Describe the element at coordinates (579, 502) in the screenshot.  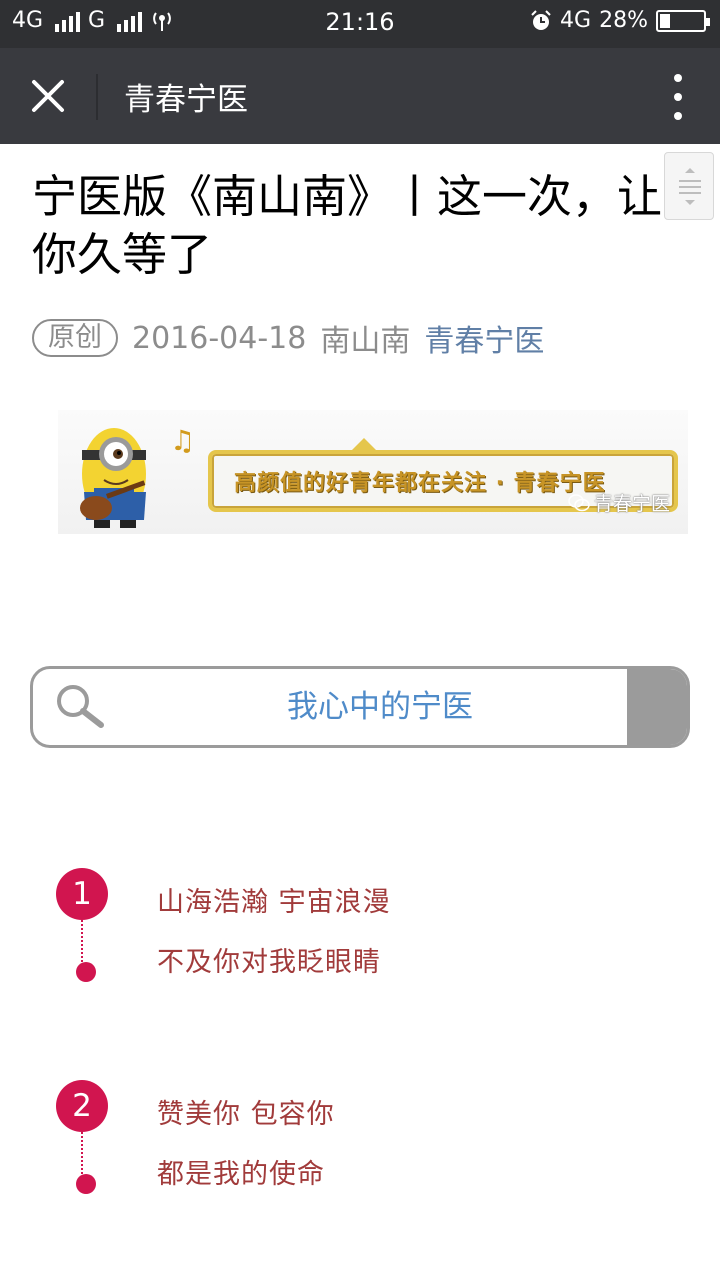
I see `wechat-icon` at that location.